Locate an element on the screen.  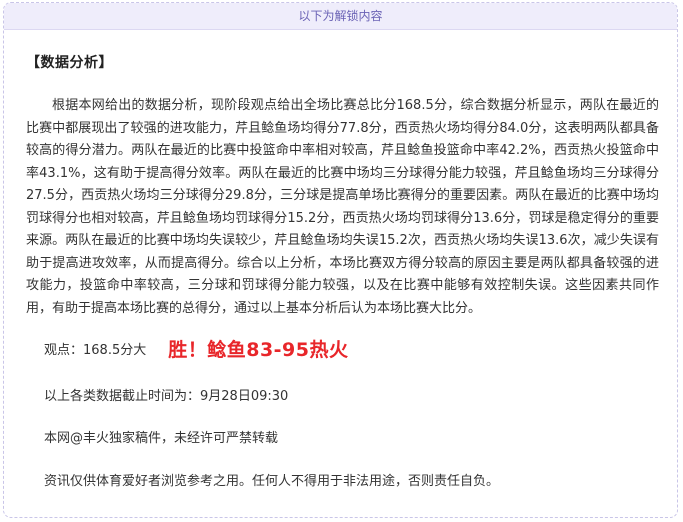
data-deadline: 以上各类数据截止时间为：9月28日09:30 is located at coordinates (166, 396).